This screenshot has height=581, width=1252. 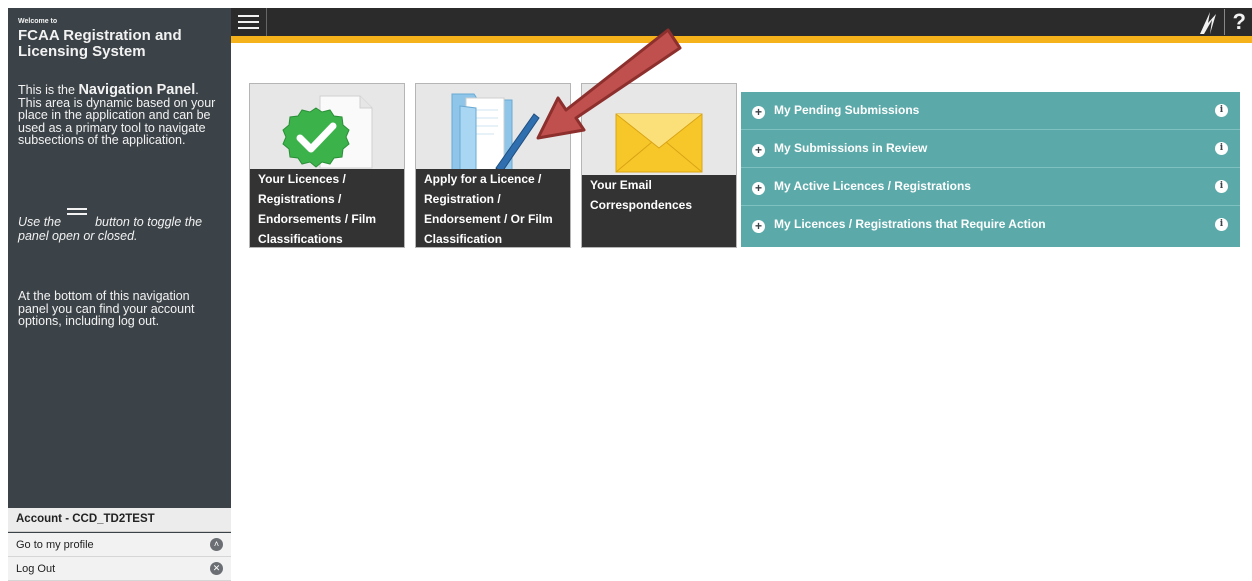 I want to click on hamburger-icon, so click(x=78, y=215).